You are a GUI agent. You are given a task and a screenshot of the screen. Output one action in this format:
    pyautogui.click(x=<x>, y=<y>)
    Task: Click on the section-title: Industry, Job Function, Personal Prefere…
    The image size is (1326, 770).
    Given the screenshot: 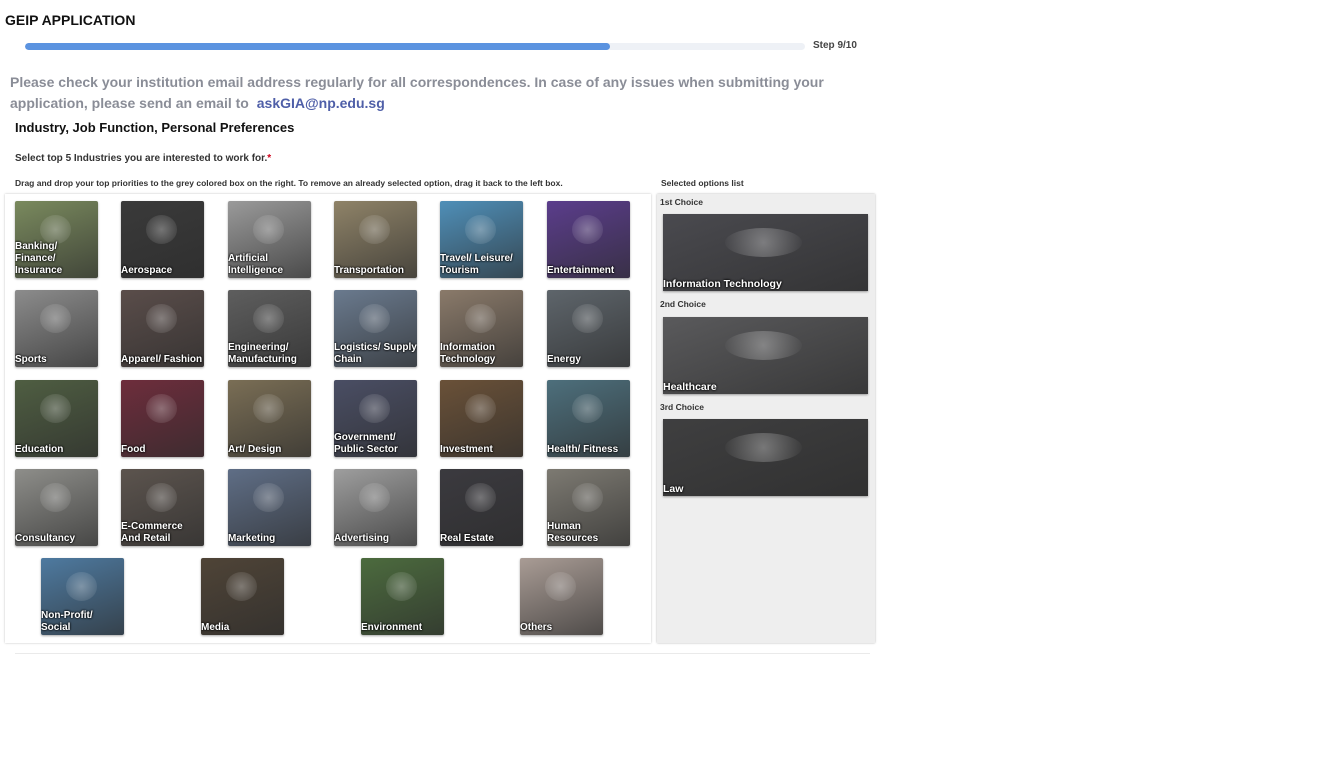 What is the action you would take?
    pyautogui.click(x=155, y=127)
    